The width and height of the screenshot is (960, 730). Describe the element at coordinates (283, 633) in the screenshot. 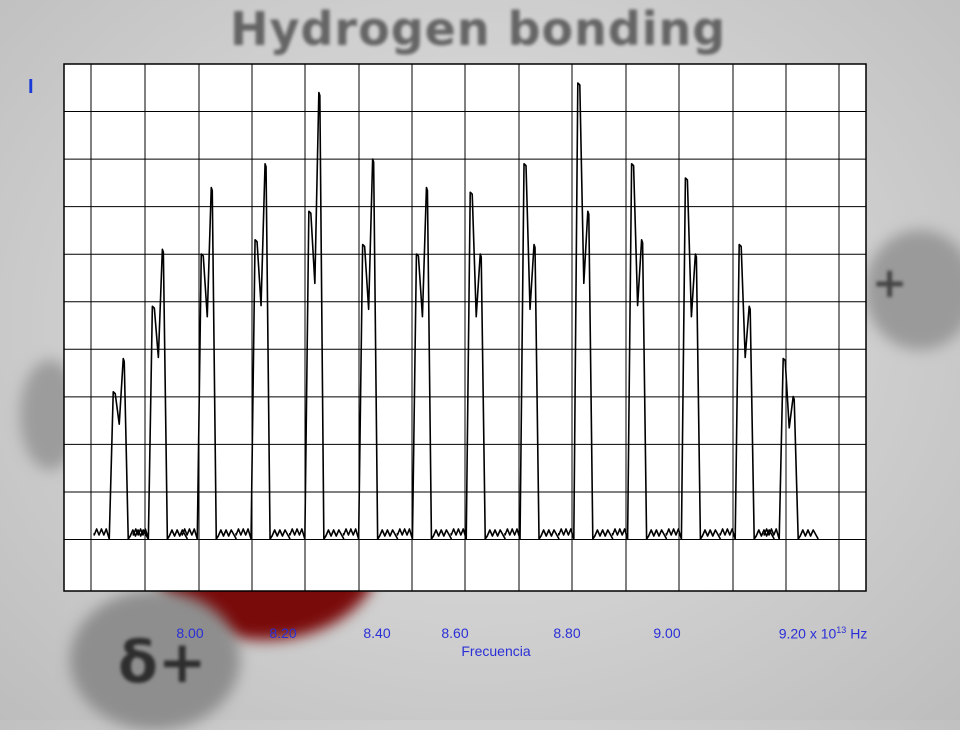

I see `x-tick-label: 8.20` at that location.